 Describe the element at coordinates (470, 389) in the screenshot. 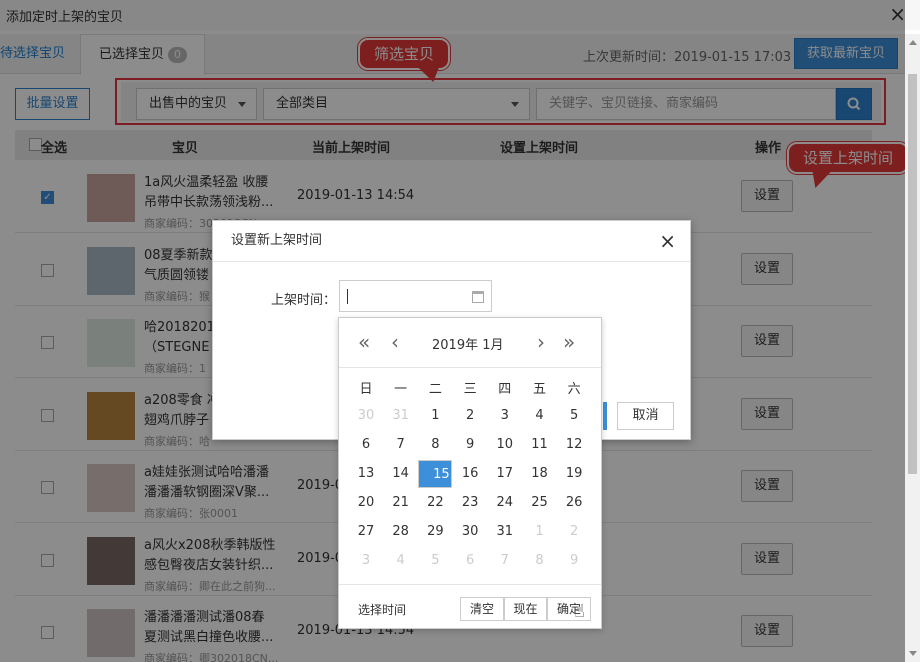

I see `weekday-label: 三` at that location.